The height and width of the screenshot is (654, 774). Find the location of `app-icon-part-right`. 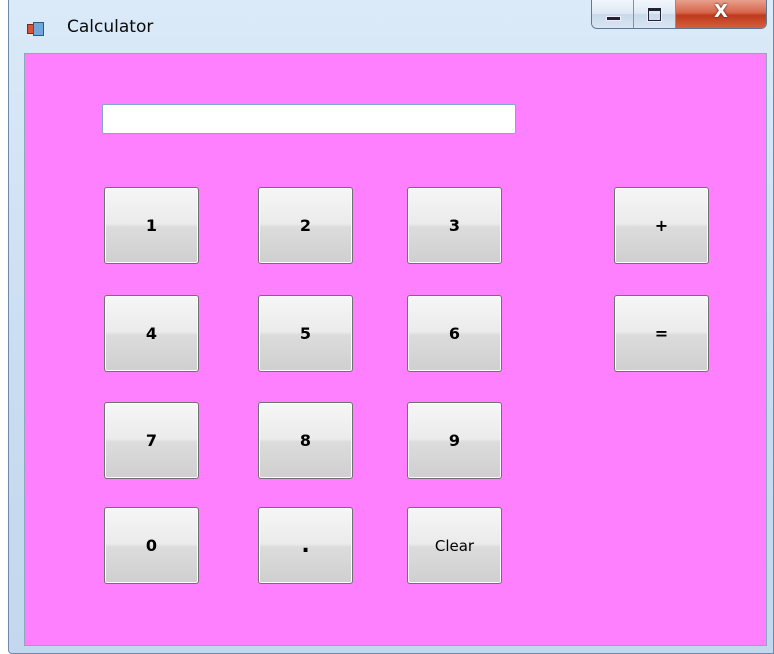

app-icon-part-right is located at coordinates (38, 29).